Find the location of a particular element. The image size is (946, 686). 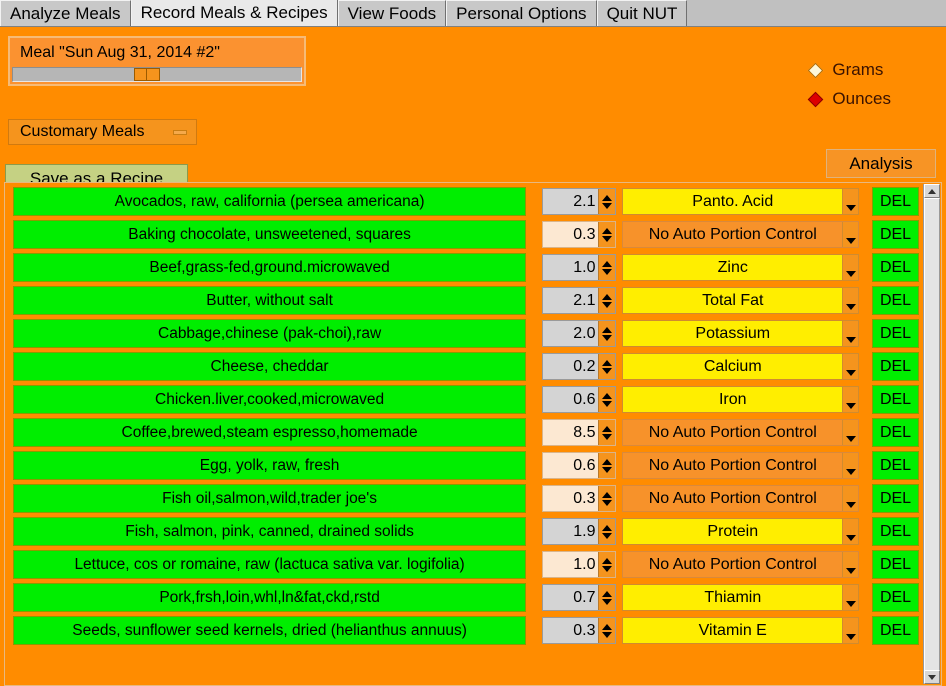

amount-stepper: 0.3 is located at coordinates (579, 630).